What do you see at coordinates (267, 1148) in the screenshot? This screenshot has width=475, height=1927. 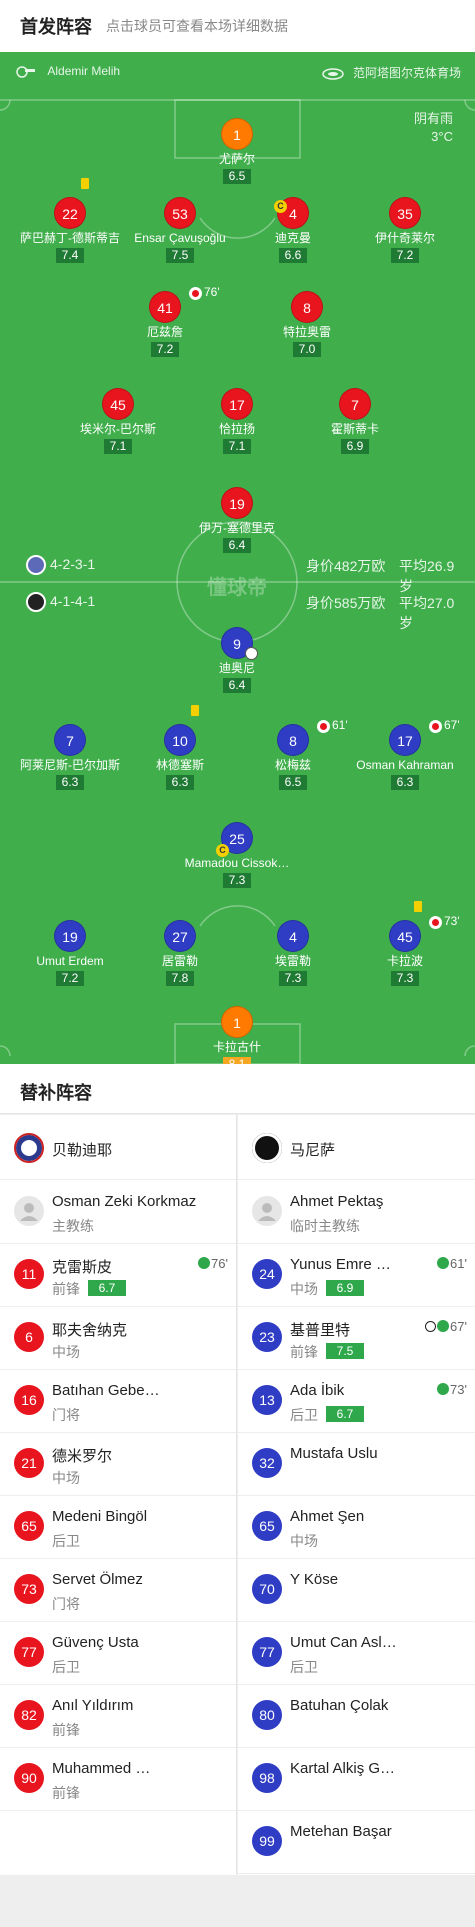 I see `away-team-logo` at bounding box center [267, 1148].